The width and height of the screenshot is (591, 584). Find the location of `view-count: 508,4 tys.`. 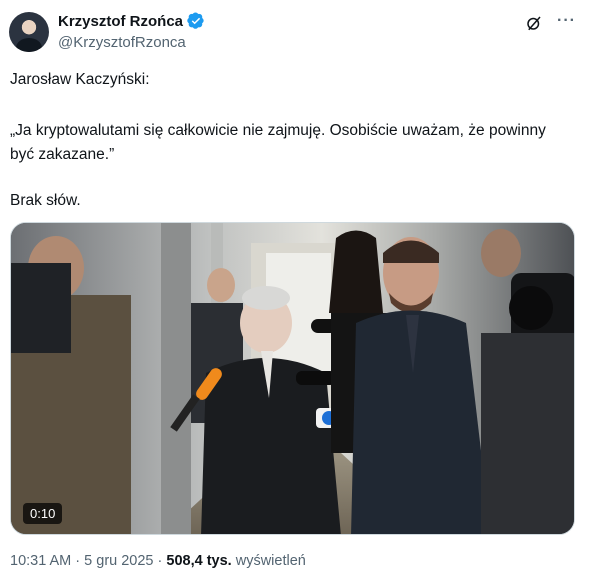

view-count: 508,4 tys. is located at coordinates (199, 561).